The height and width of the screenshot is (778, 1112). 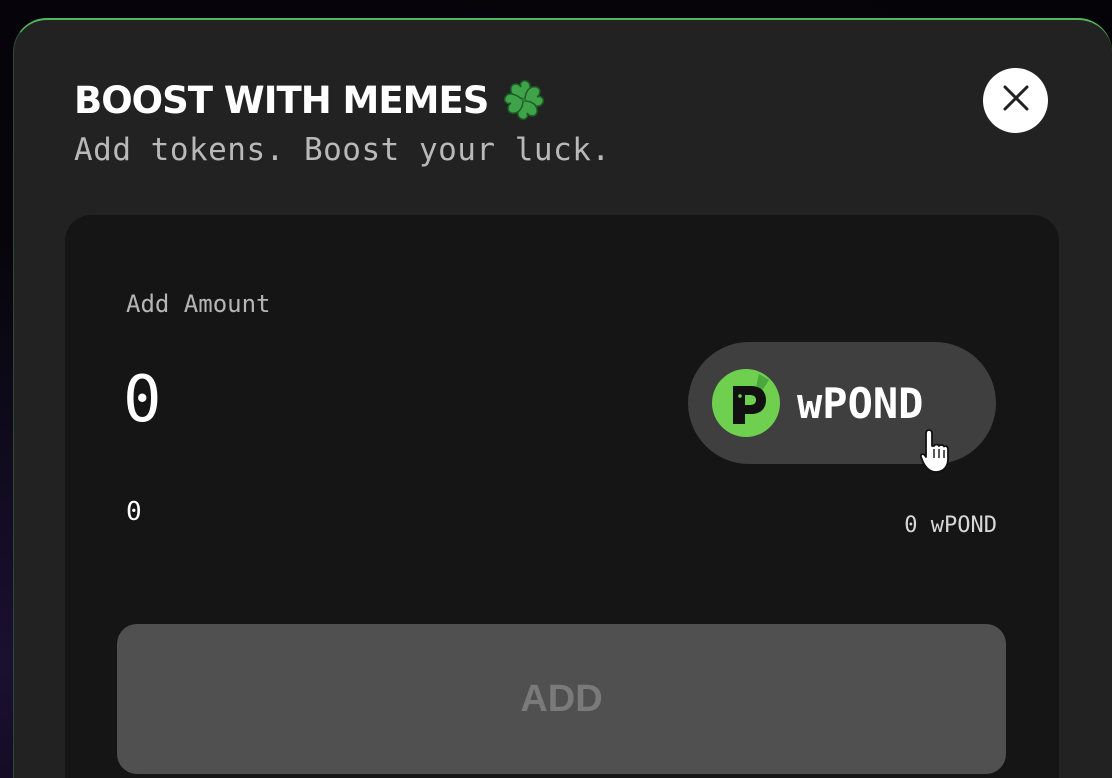 I want to click on modal-header: BOOST WITH MEMES, so click(x=310, y=100).